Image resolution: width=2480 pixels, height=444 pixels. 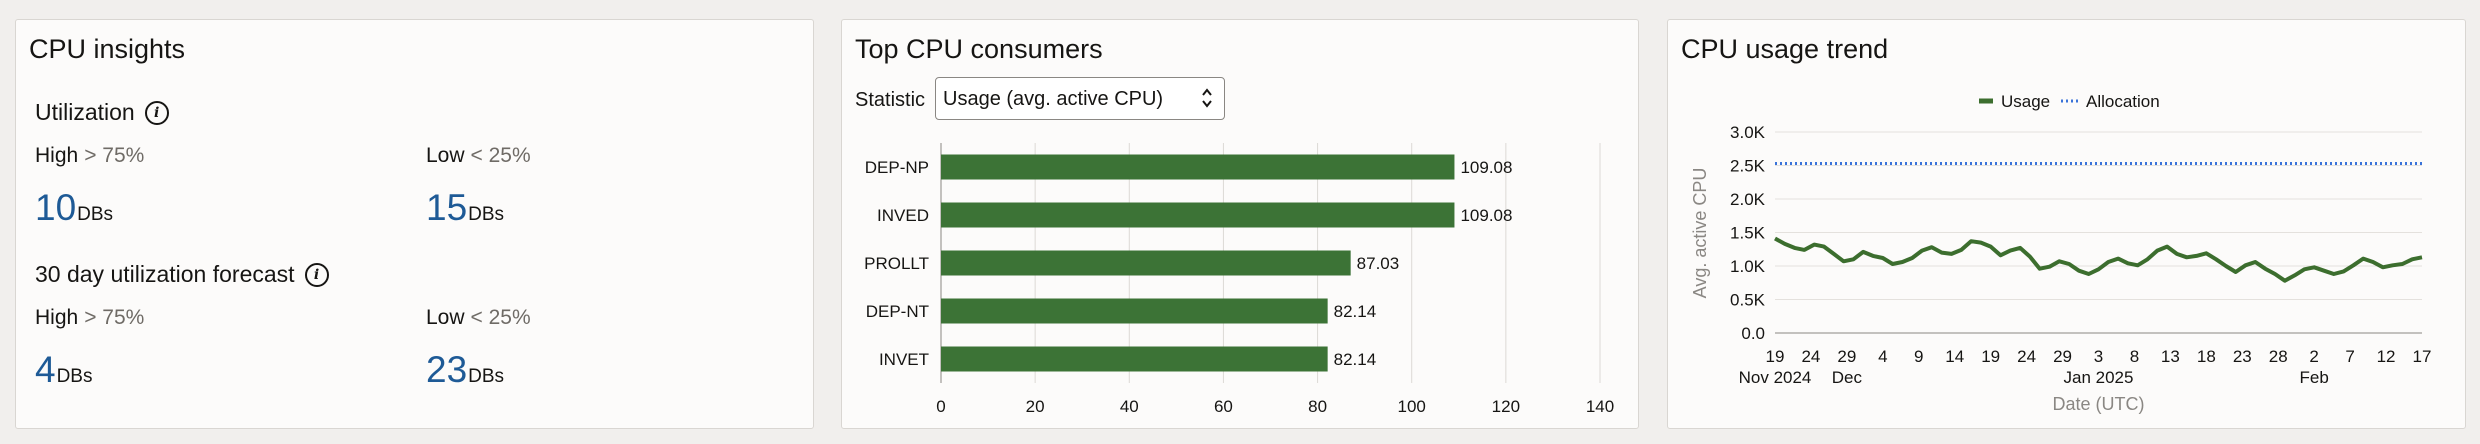 I want to click on forecast-high-label: High > 75%, so click(x=89, y=318).